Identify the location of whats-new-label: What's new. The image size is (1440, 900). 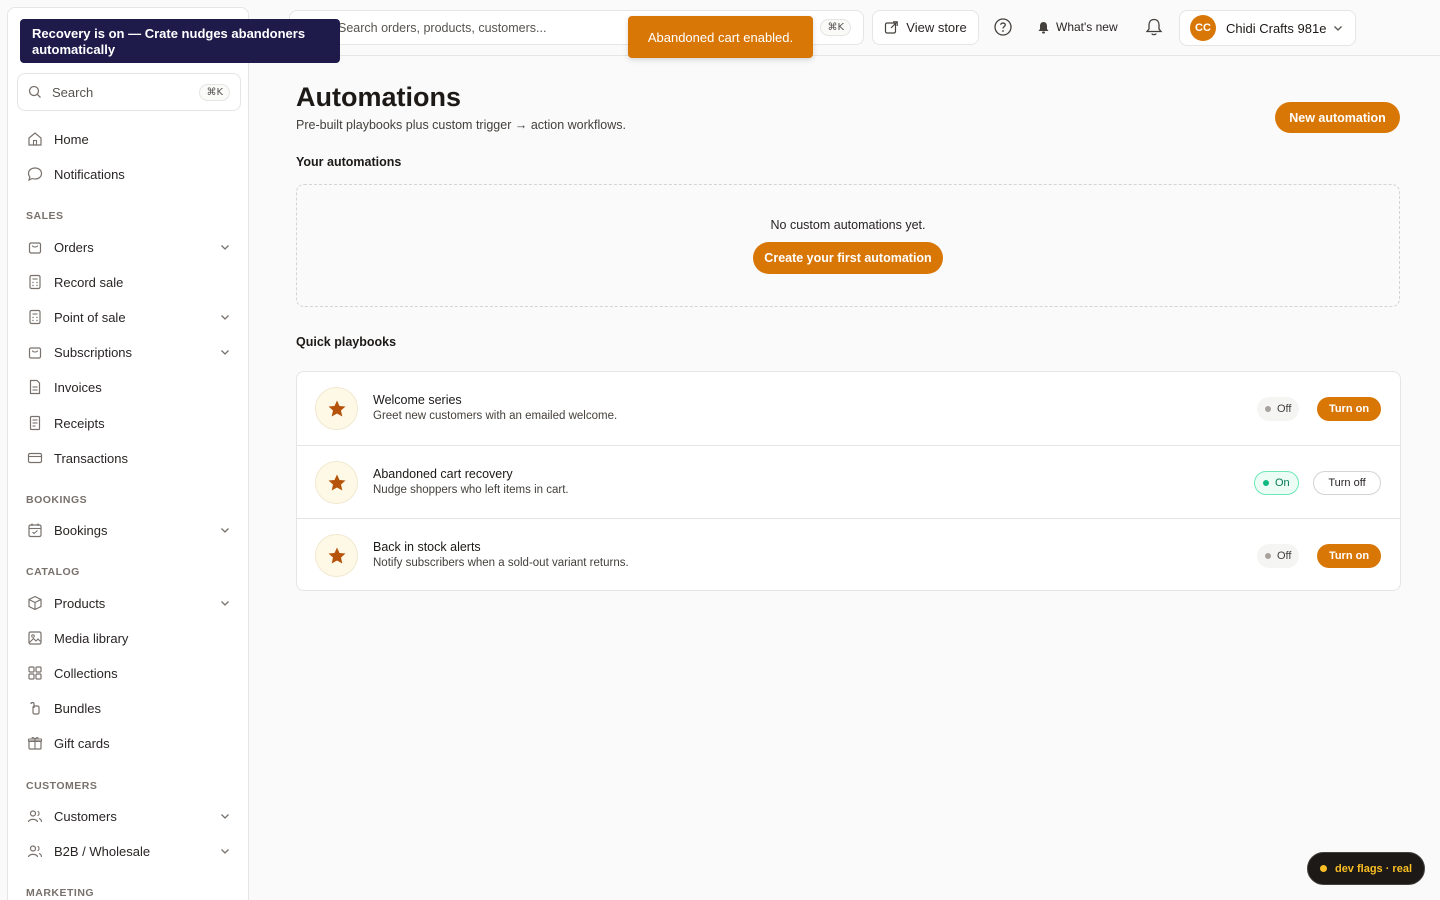
(1087, 27).